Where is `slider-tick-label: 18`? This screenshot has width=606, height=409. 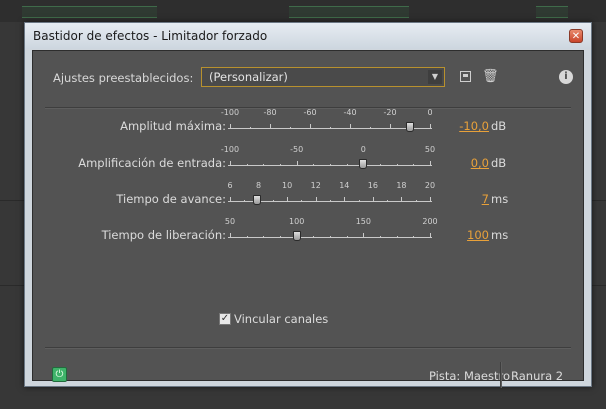
slider-tick-label: 18 is located at coordinates (401, 185).